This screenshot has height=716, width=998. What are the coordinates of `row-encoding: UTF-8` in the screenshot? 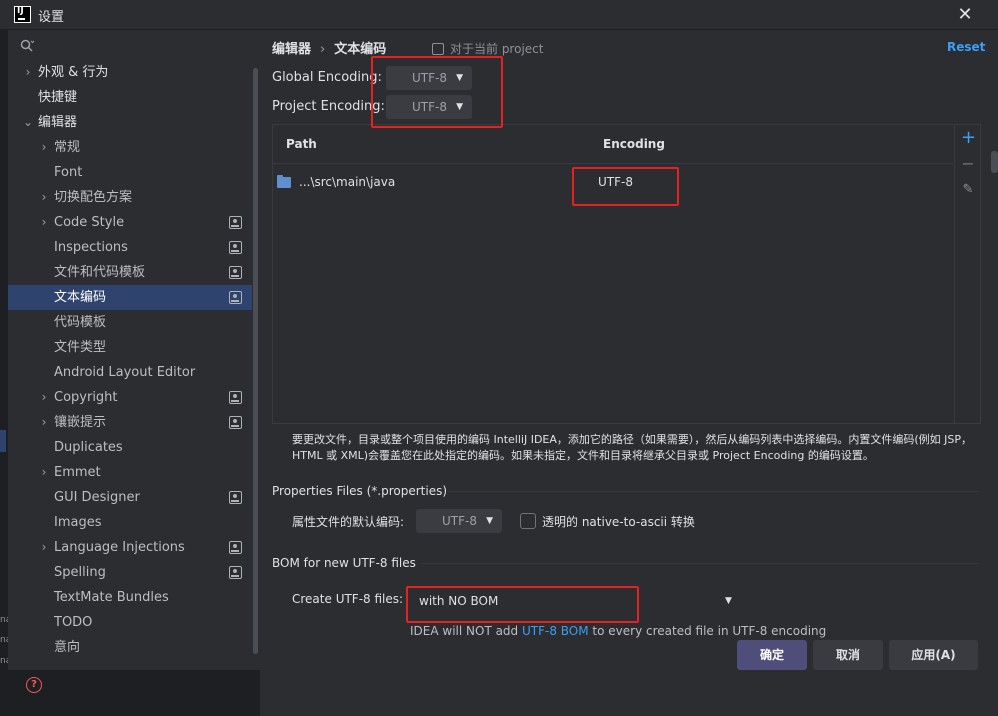 It's located at (615, 182).